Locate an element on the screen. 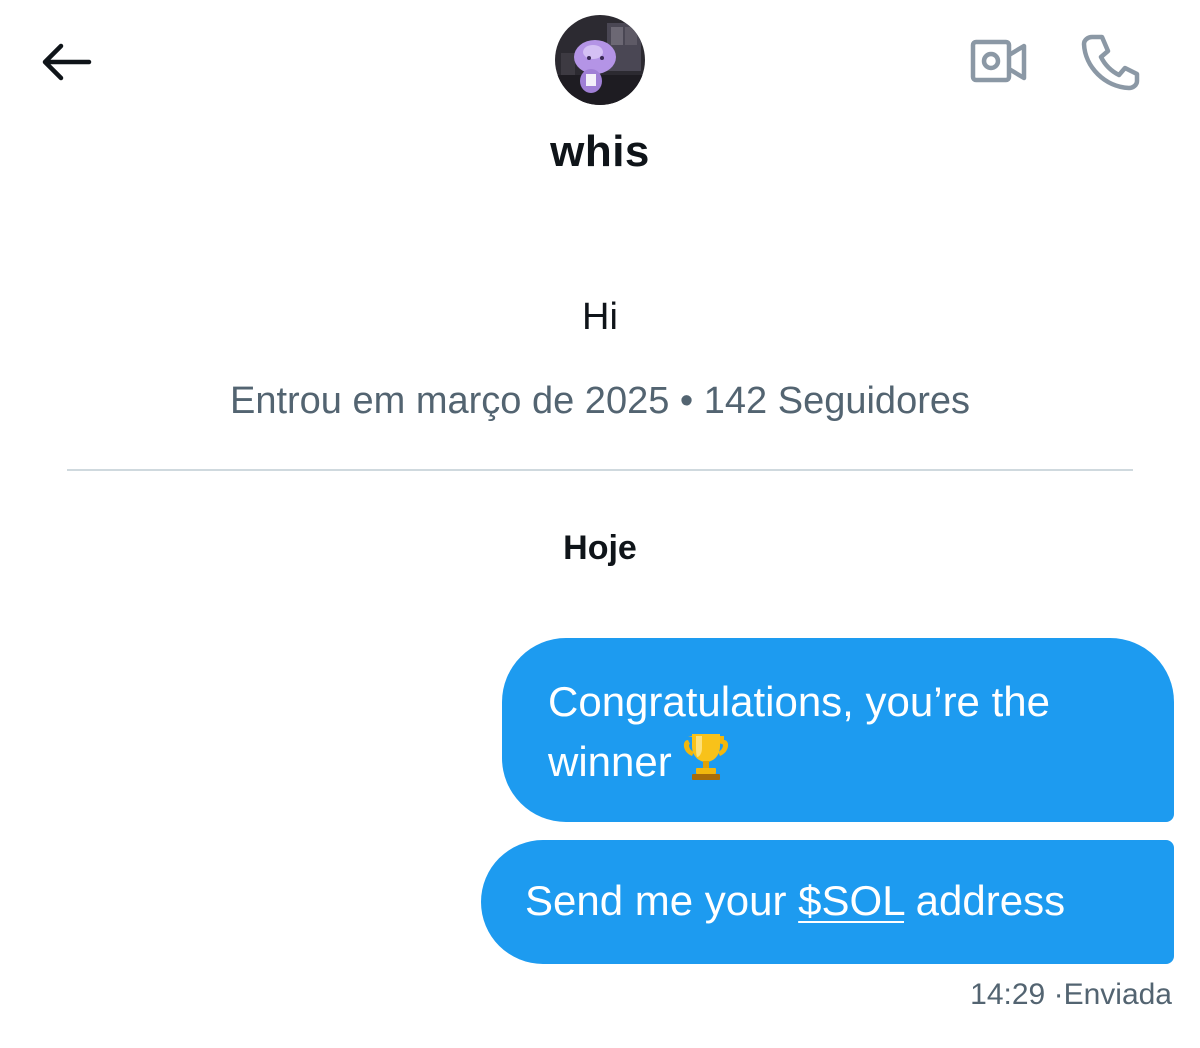 This screenshot has width=1200, height=1048. phone-call-icon is located at coordinates (1110, 62).